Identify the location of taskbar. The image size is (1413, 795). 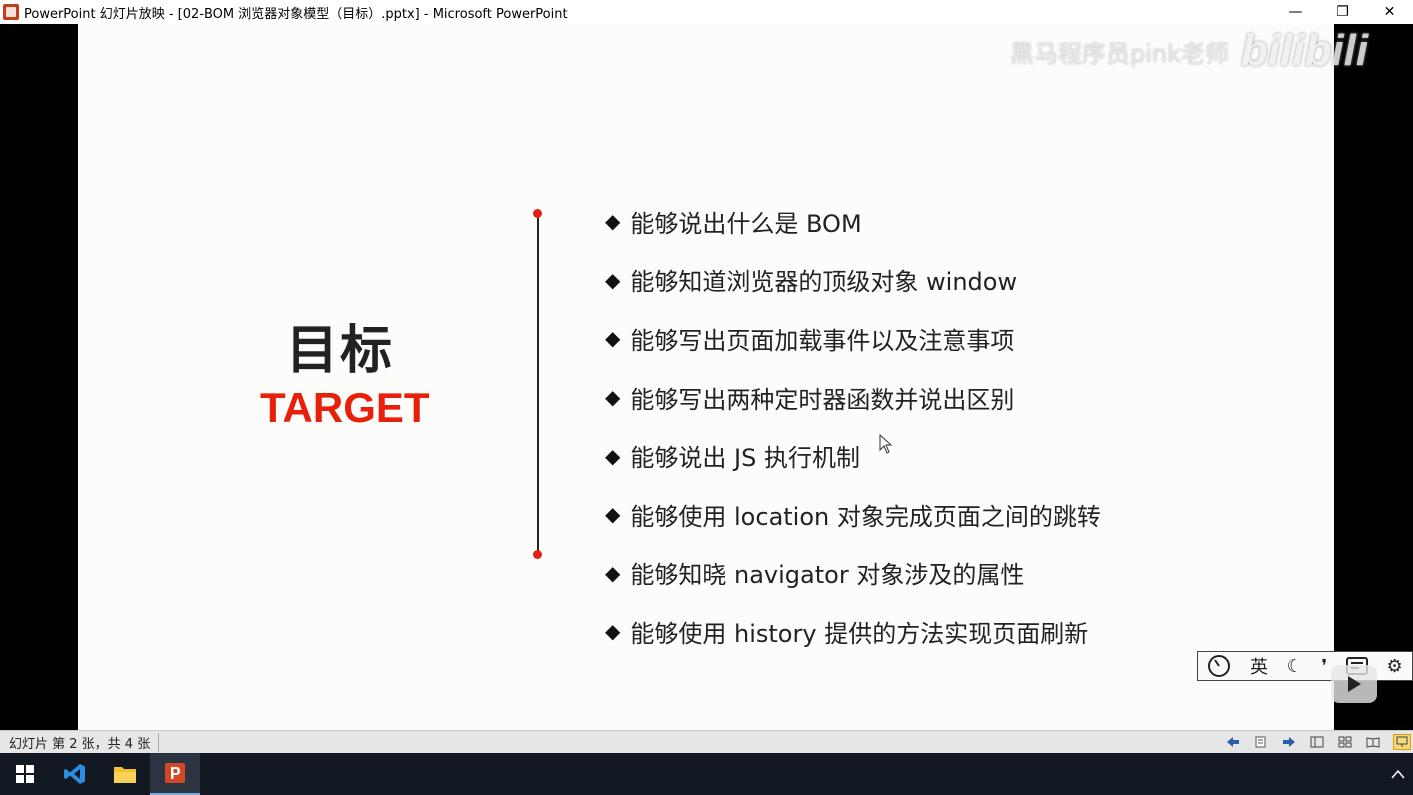
(706, 774).